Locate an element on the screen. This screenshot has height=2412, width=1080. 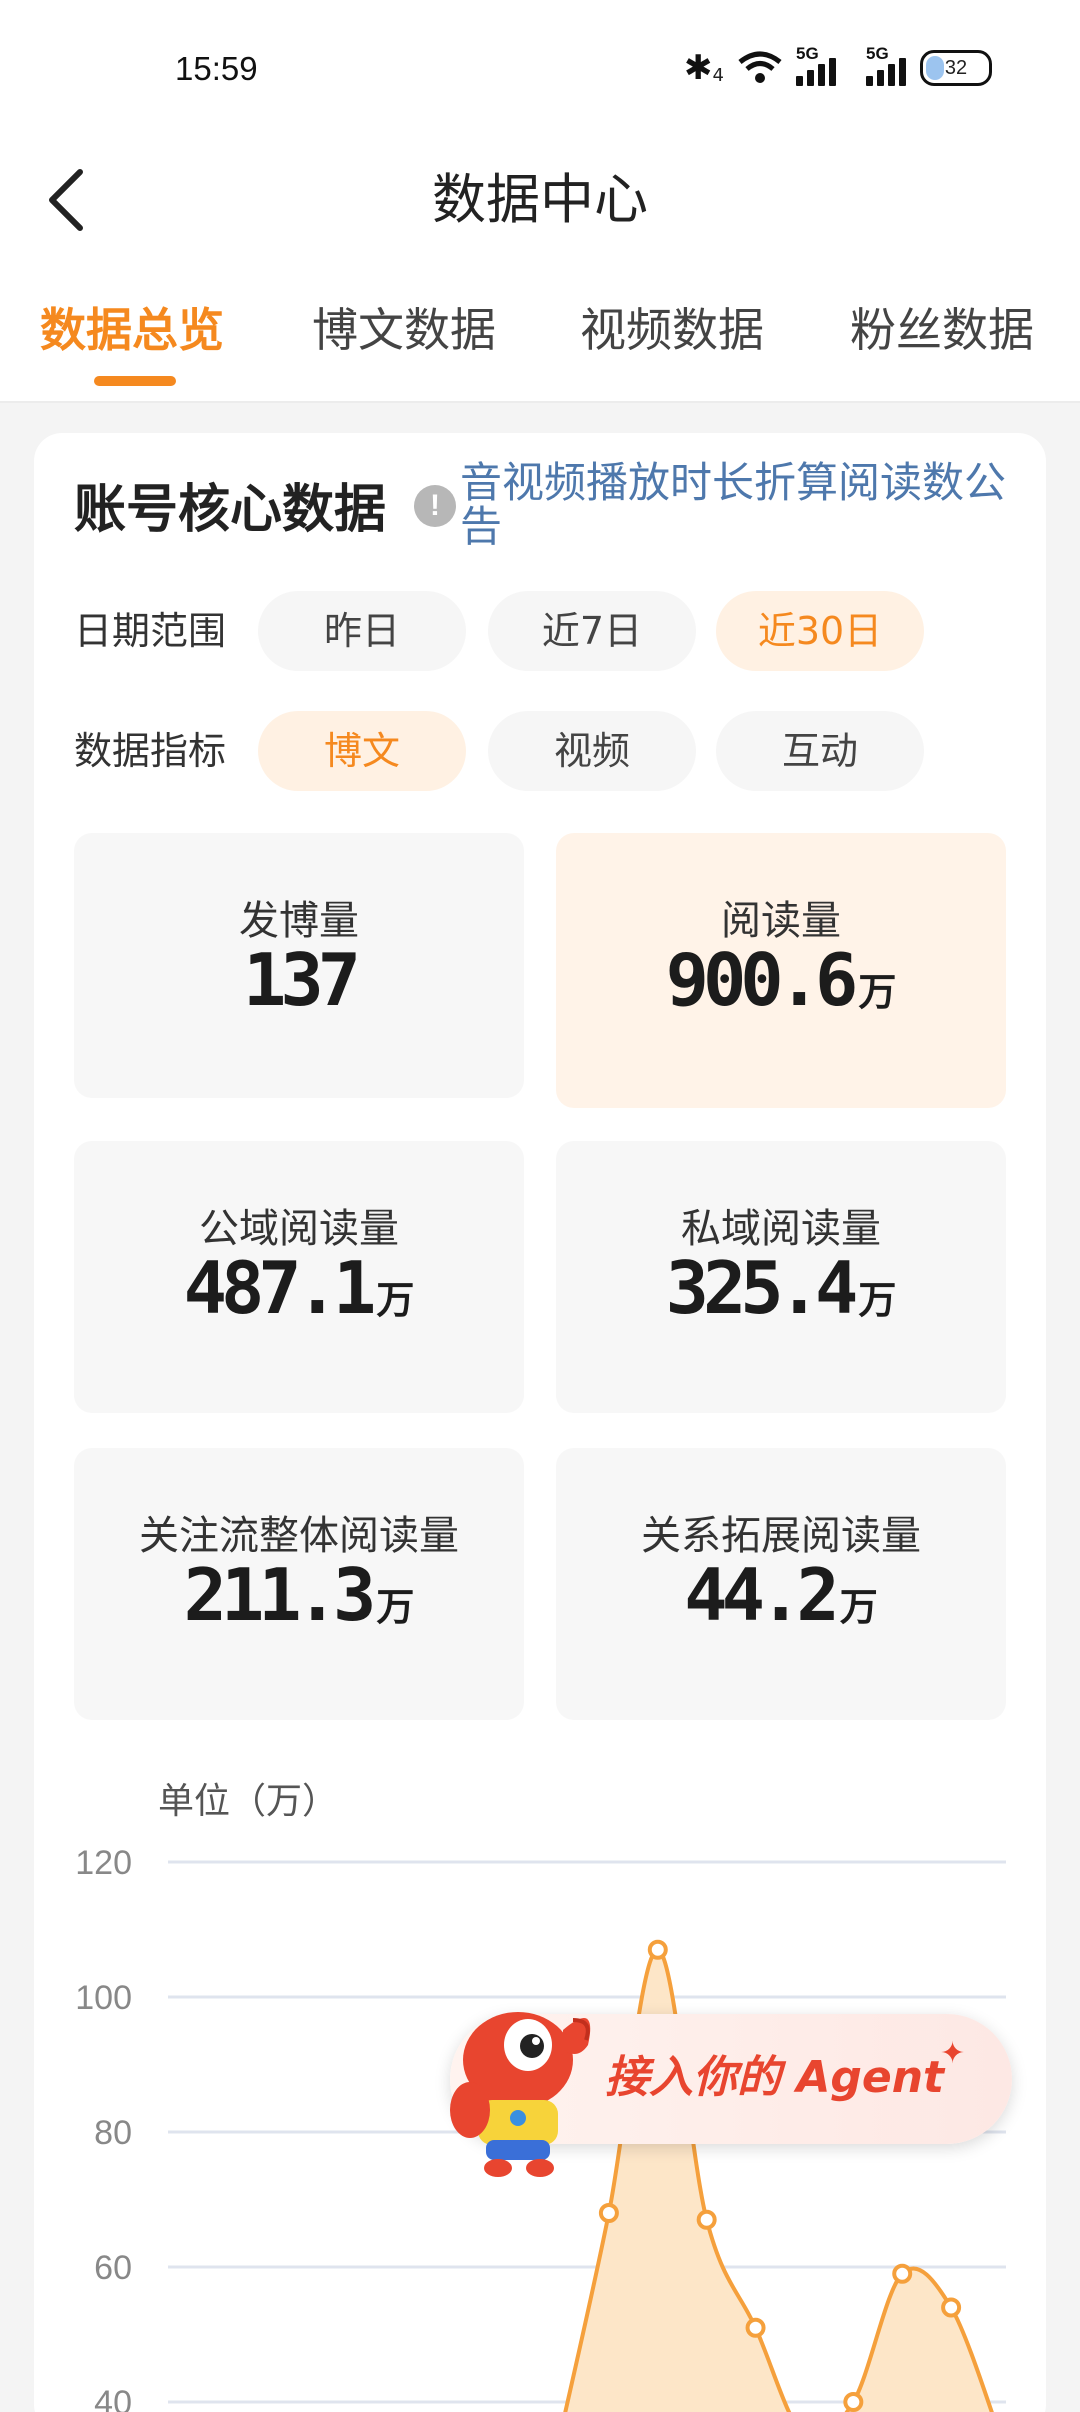
y-tick-label: 60 is located at coordinates (113, 2268).